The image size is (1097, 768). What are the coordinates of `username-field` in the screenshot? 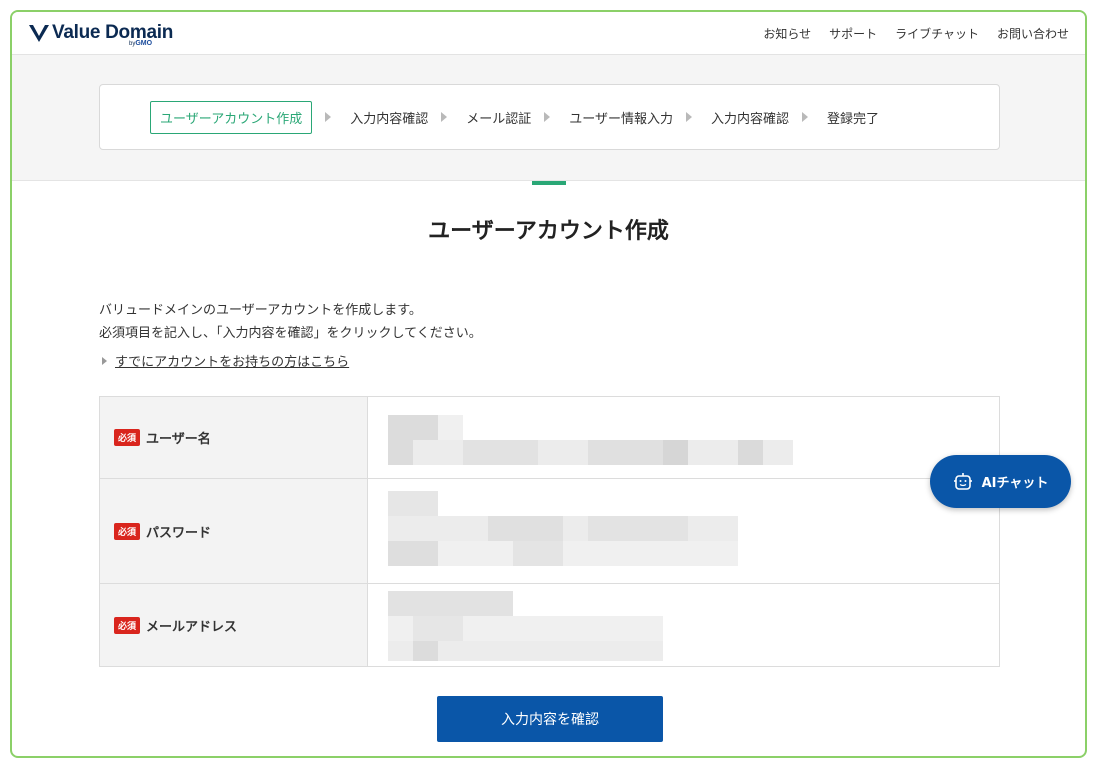 It's located at (683, 437).